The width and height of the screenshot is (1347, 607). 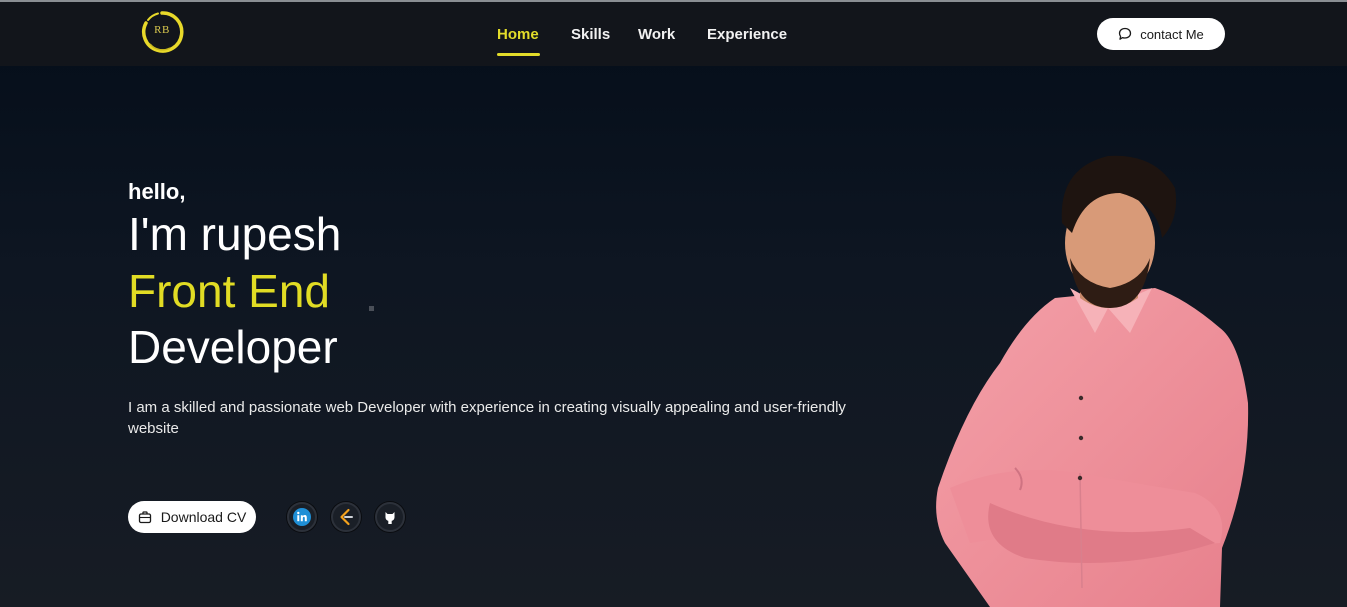 I want to click on download-cv-button: Download CV, so click(x=192, y=517).